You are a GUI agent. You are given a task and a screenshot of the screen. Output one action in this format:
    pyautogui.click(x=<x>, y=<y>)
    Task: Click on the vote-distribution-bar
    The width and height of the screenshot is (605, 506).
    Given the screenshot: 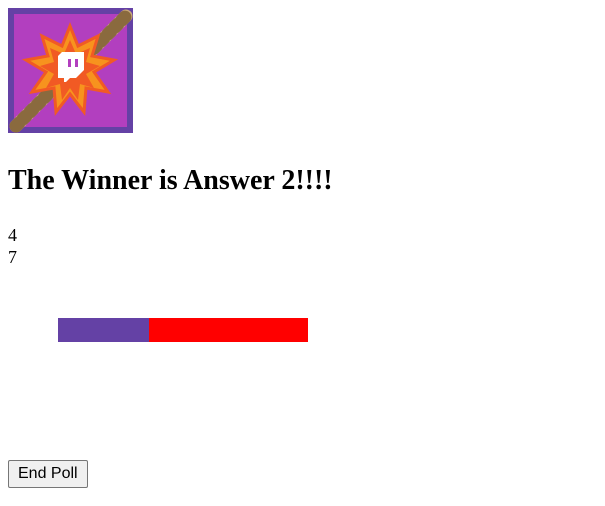 What is the action you would take?
    pyautogui.click(x=183, y=330)
    